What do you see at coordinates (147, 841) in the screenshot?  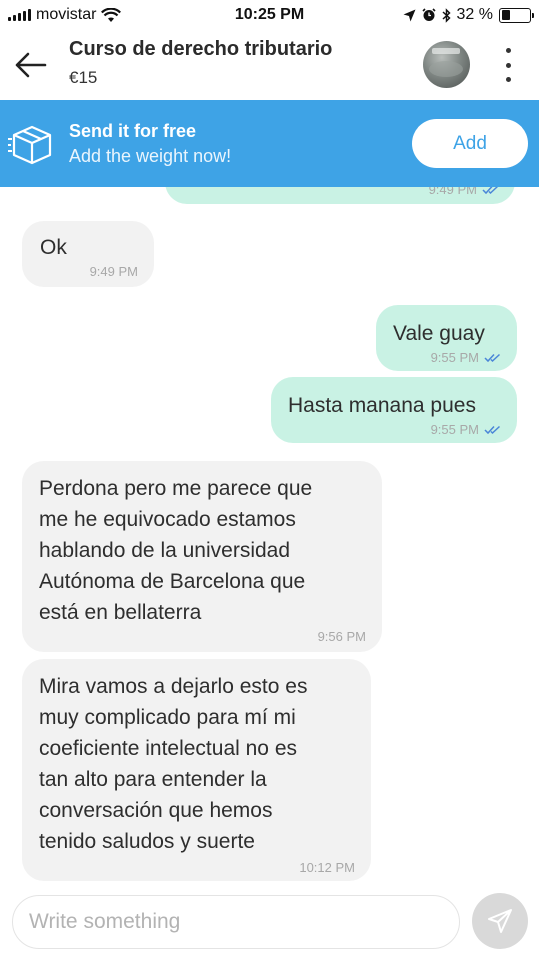 I see `message-line: tenido saludos y suerte` at bounding box center [147, 841].